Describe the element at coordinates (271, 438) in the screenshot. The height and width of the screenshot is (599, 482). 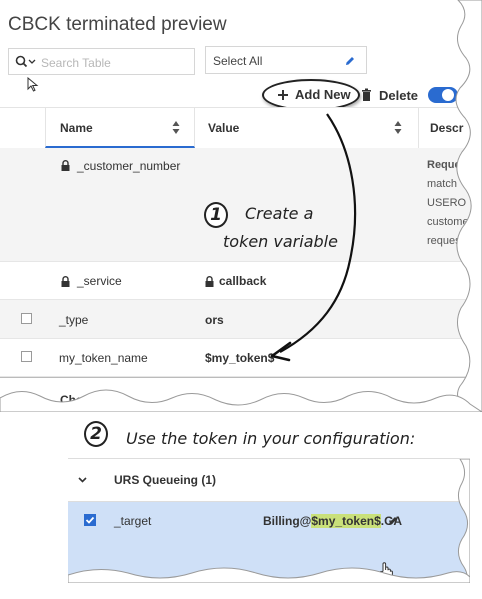
I see `step2-text: Use the token in your configuration:` at that location.